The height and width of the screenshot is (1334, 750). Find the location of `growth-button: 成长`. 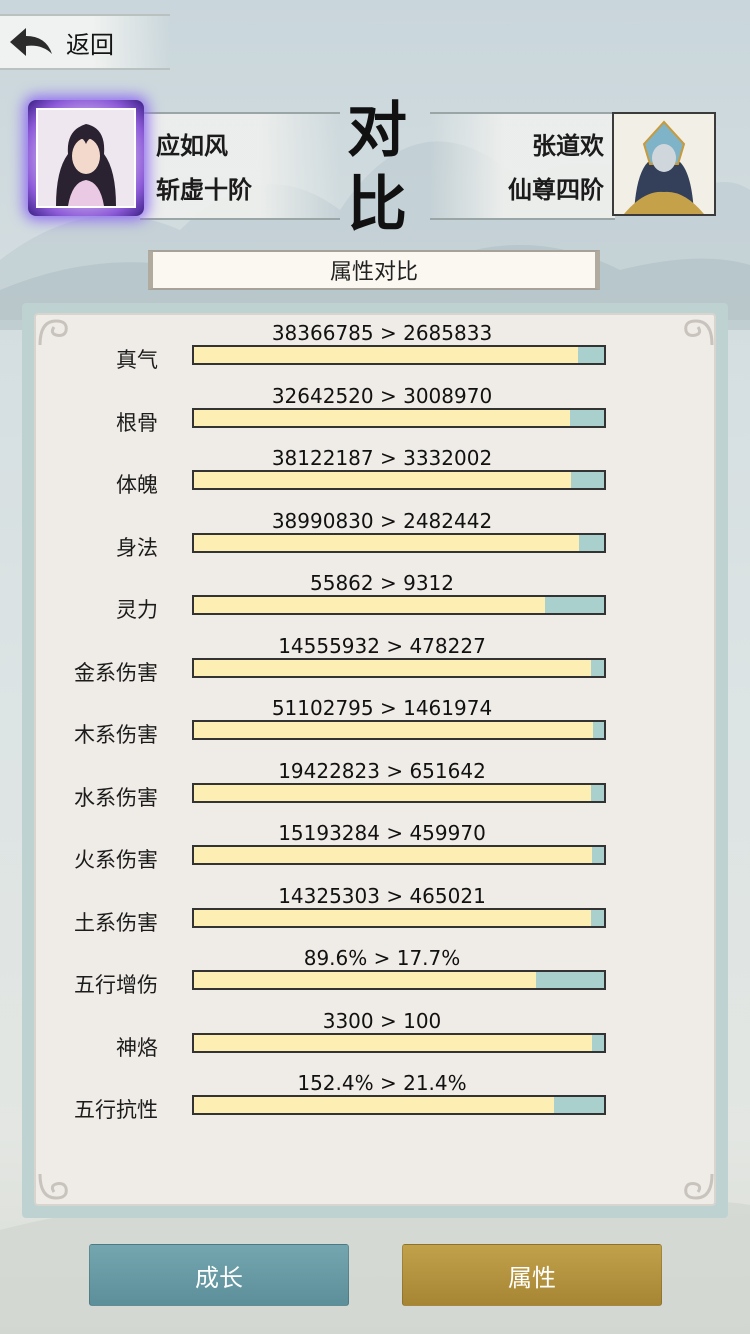

growth-button: 成长 is located at coordinates (219, 1275).